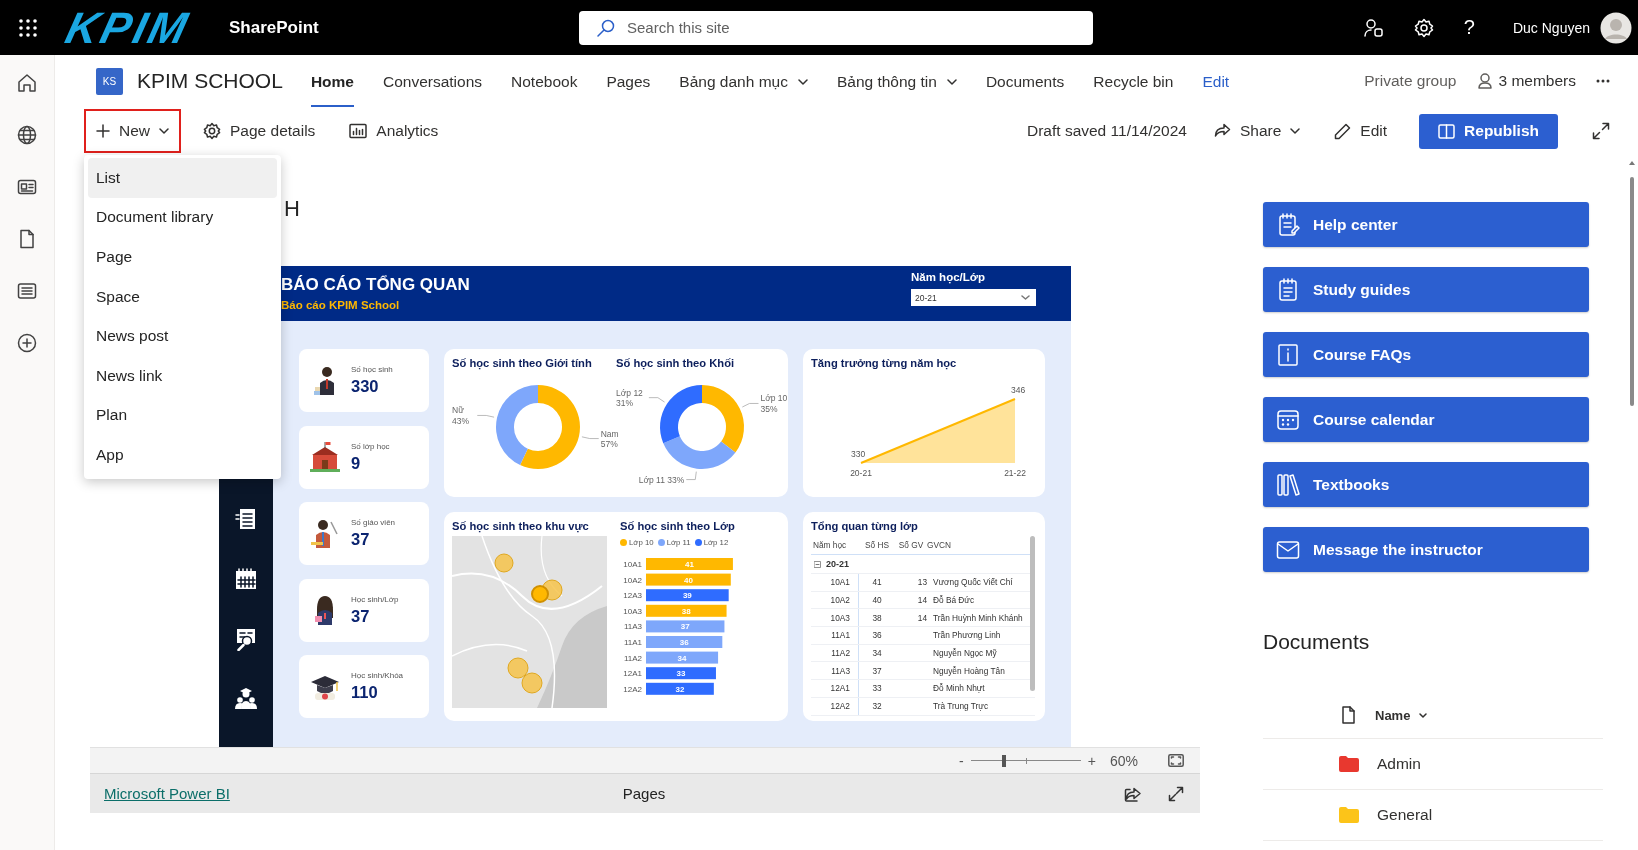 The height and width of the screenshot is (850, 1638). I want to click on board-search-icon, so click(246, 639).